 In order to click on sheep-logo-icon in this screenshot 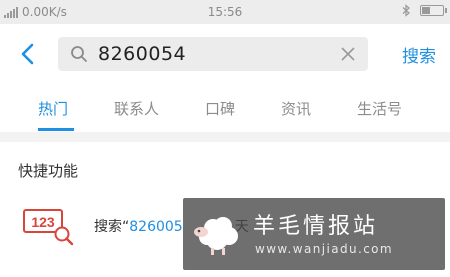, I will do `click(216, 236)`.